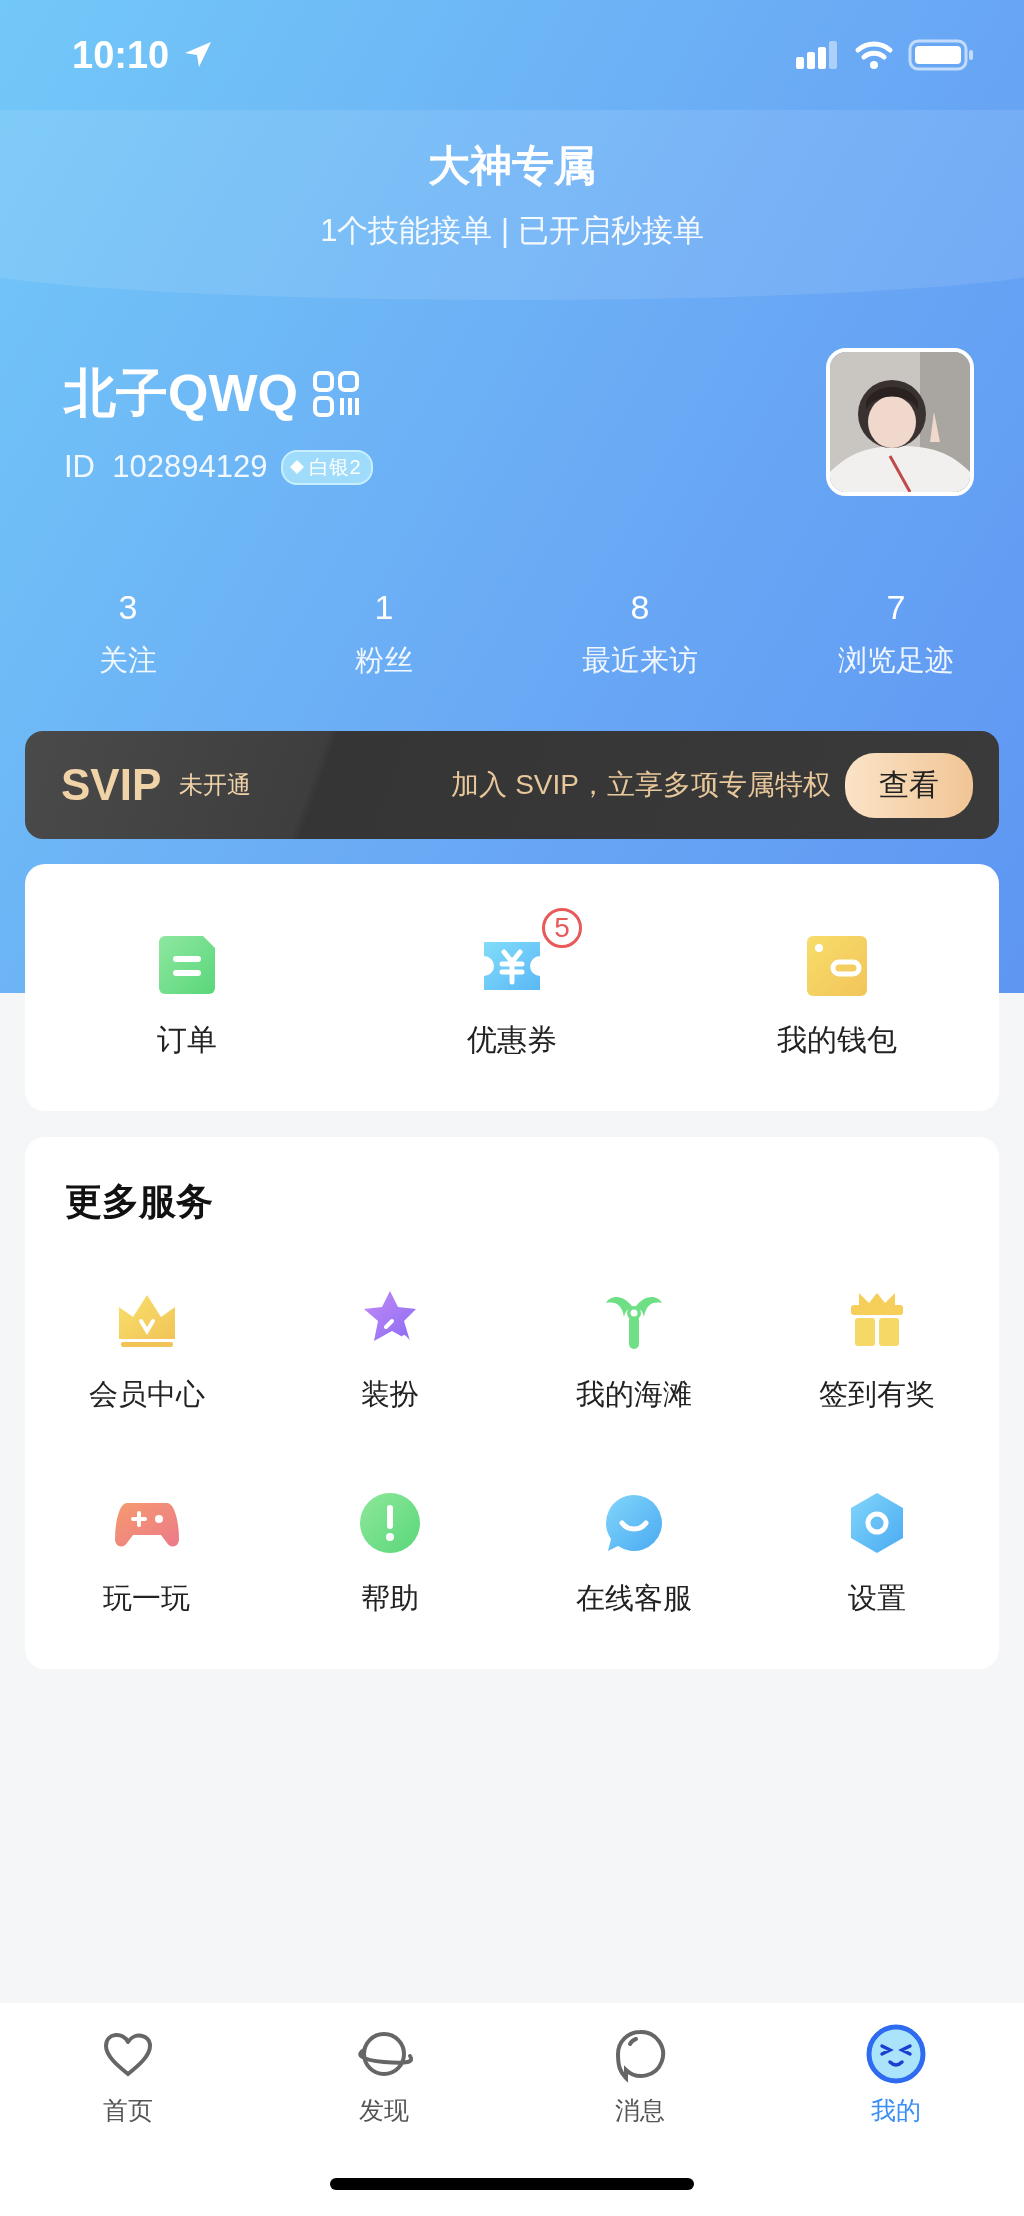 Image resolution: width=1024 pixels, height=2216 pixels. What do you see at coordinates (512, 987) in the screenshot?
I see `quick-action: 优惠券 5` at bounding box center [512, 987].